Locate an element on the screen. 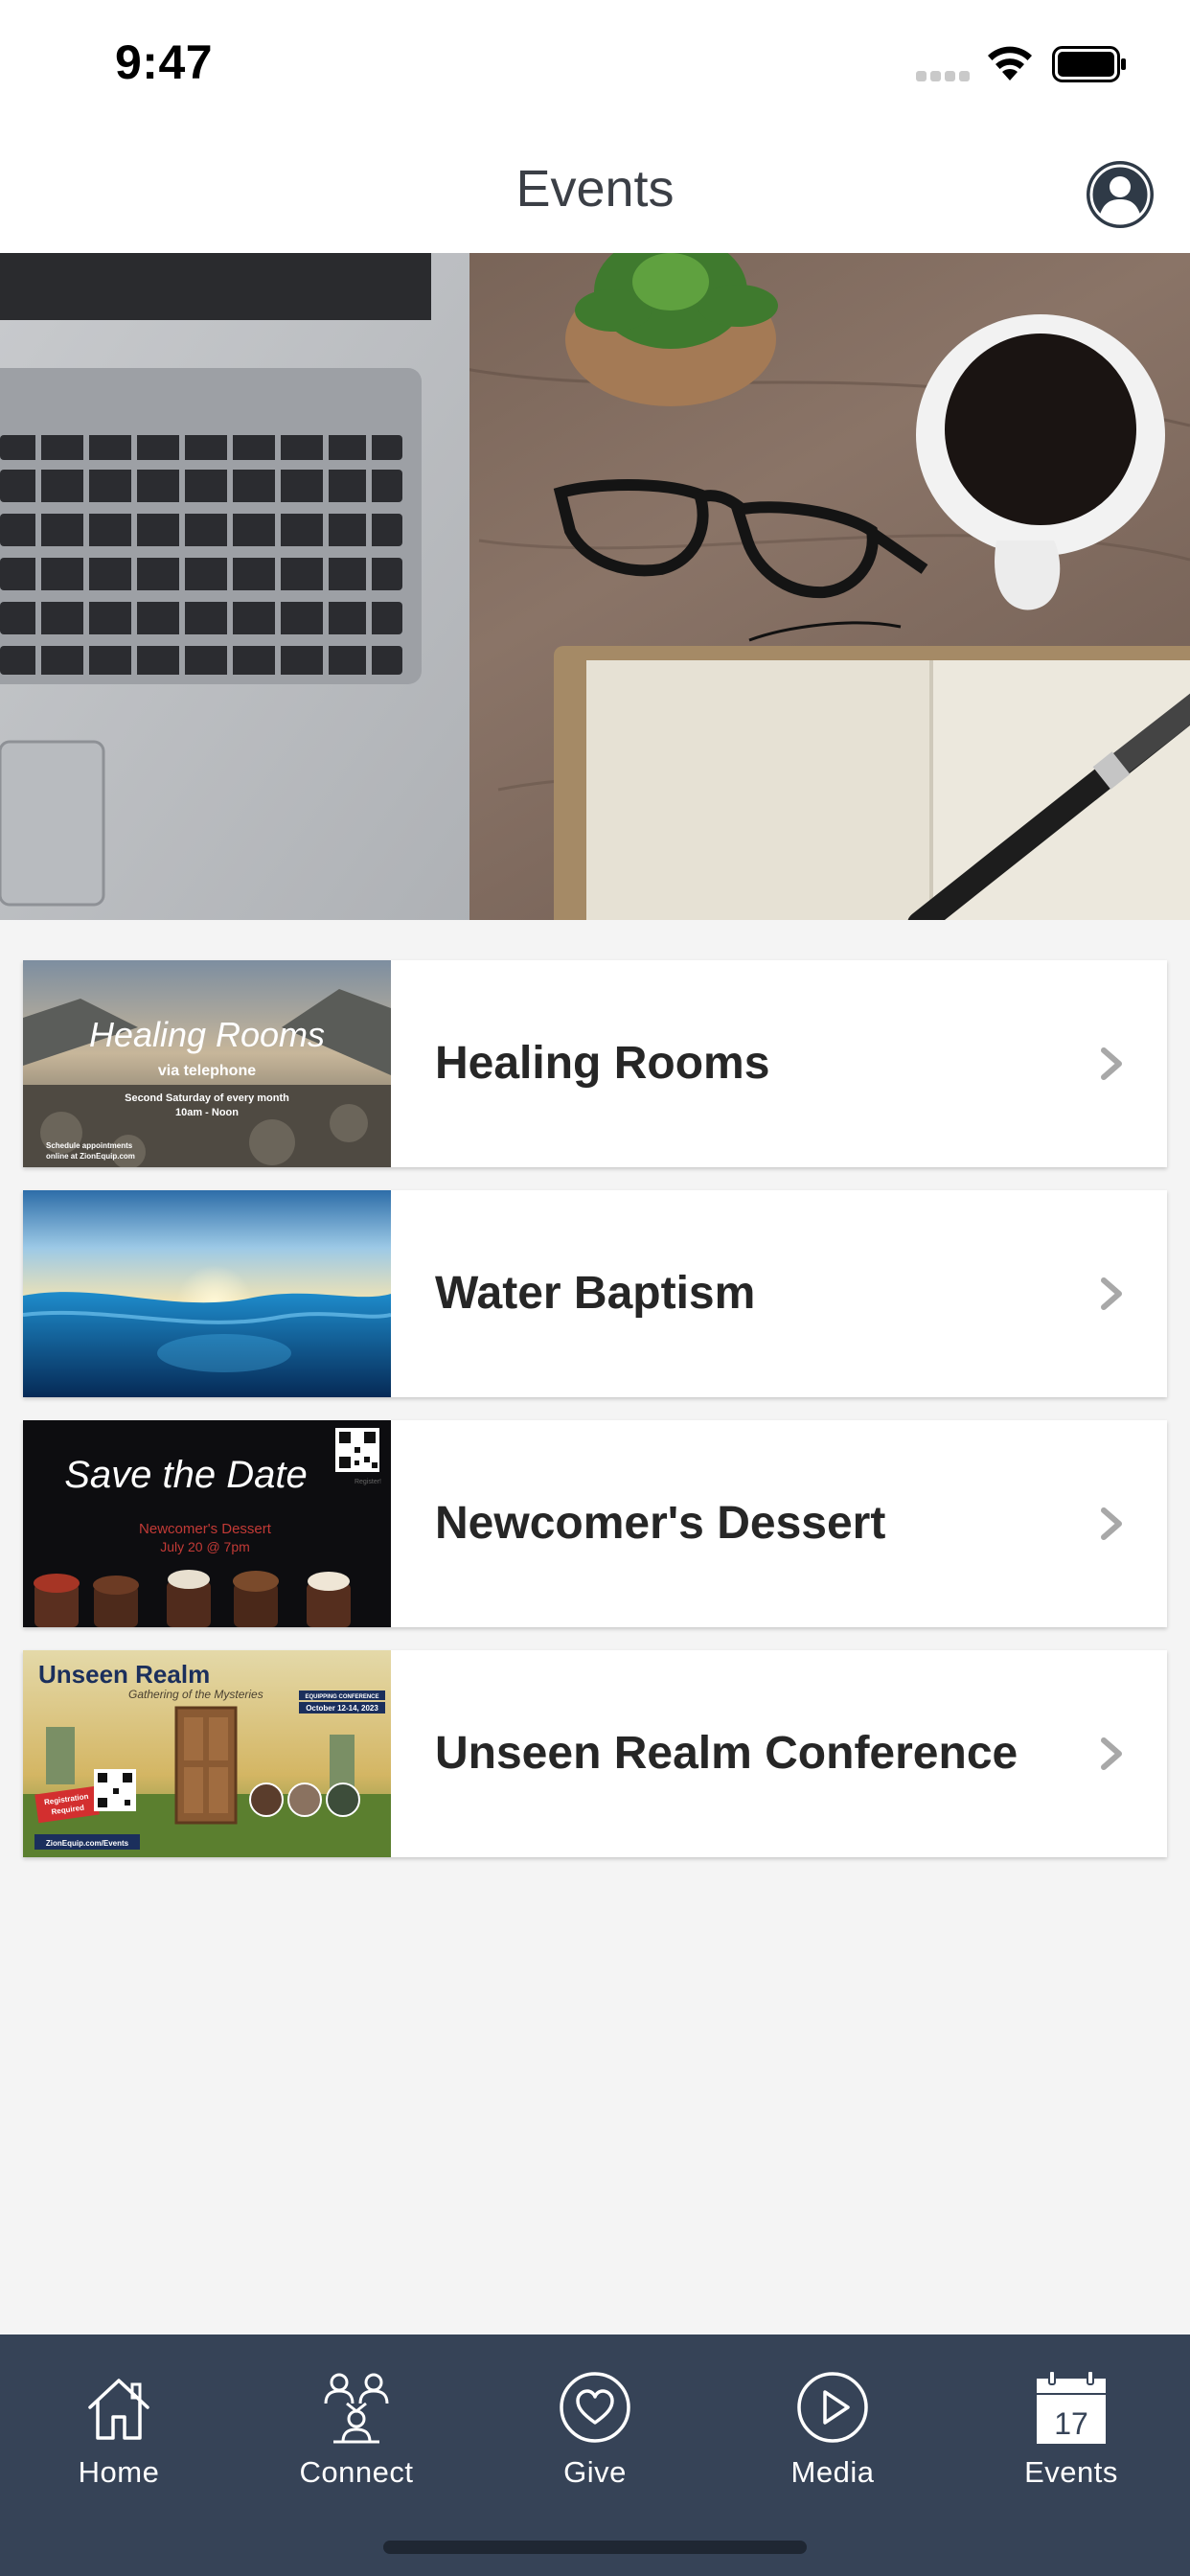  tab-connect: Connect is located at coordinates (357, 2433).